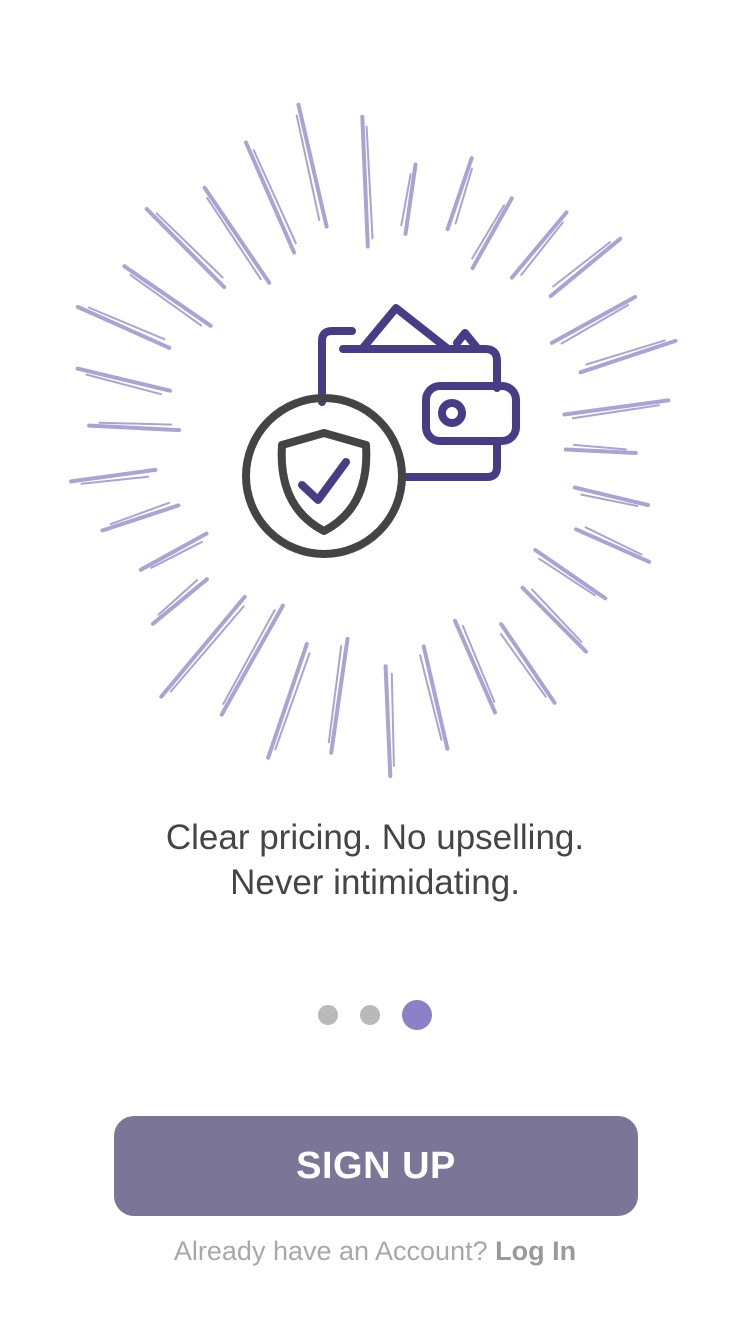 The image size is (750, 1334). Describe the element at coordinates (375, 837) in the screenshot. I see `tagline-line-1: Clear pricing. No upselling.` at that location.